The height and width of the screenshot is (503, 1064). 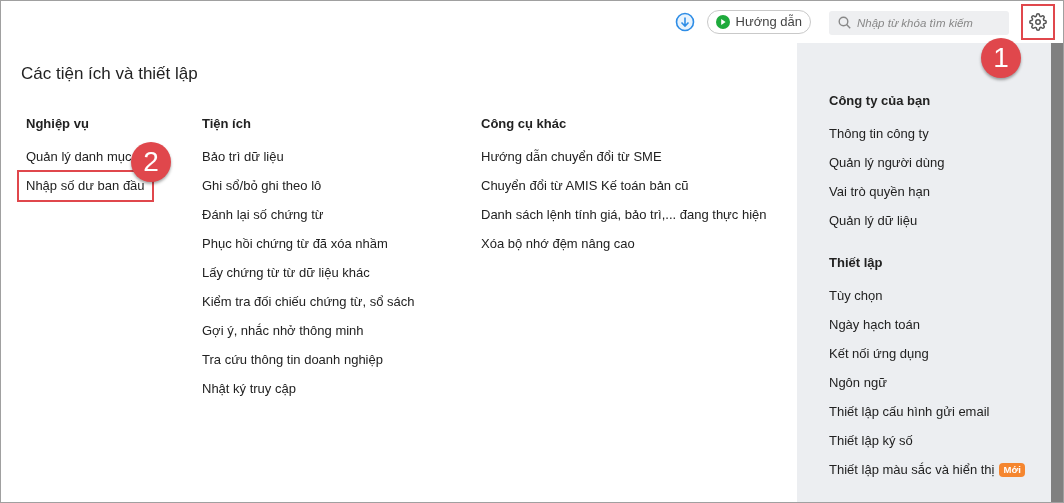 What do you see at coordinates (110, 74) in the screenshot?
I see `page-title: Các tiện ích và thiết lập` at bounding box center [110, 74].